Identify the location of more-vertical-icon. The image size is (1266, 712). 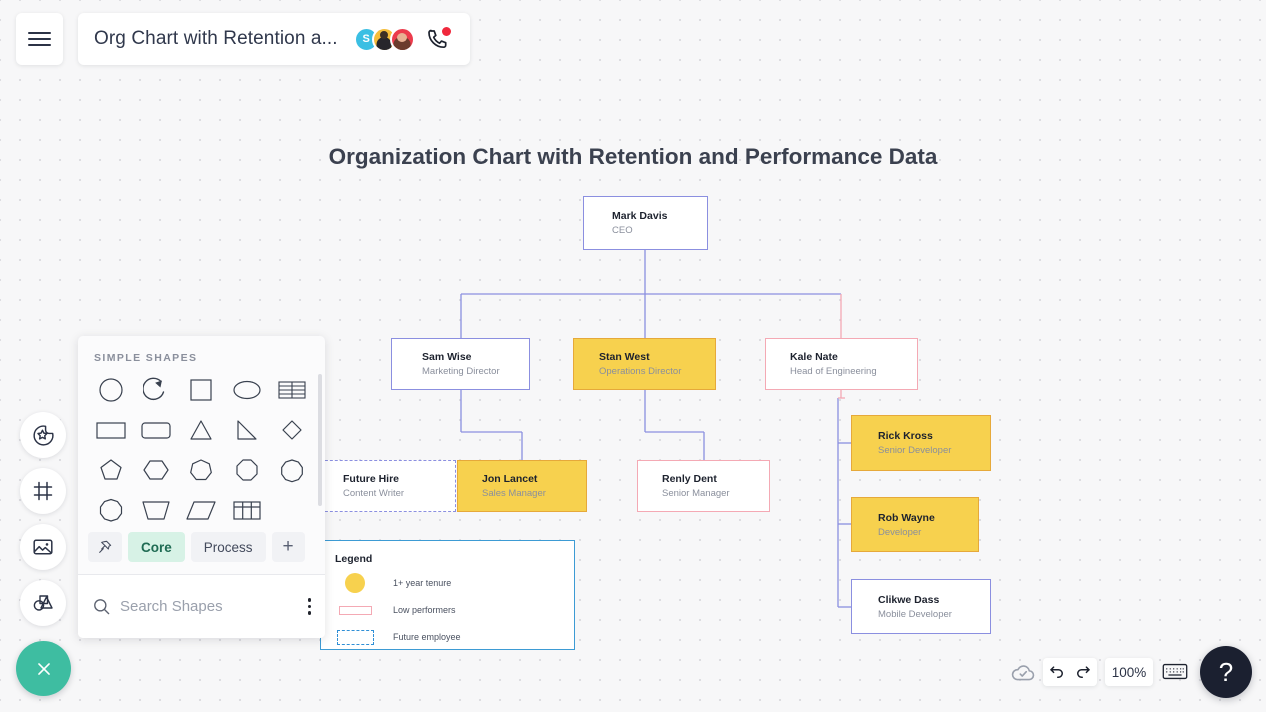
(309, 606).